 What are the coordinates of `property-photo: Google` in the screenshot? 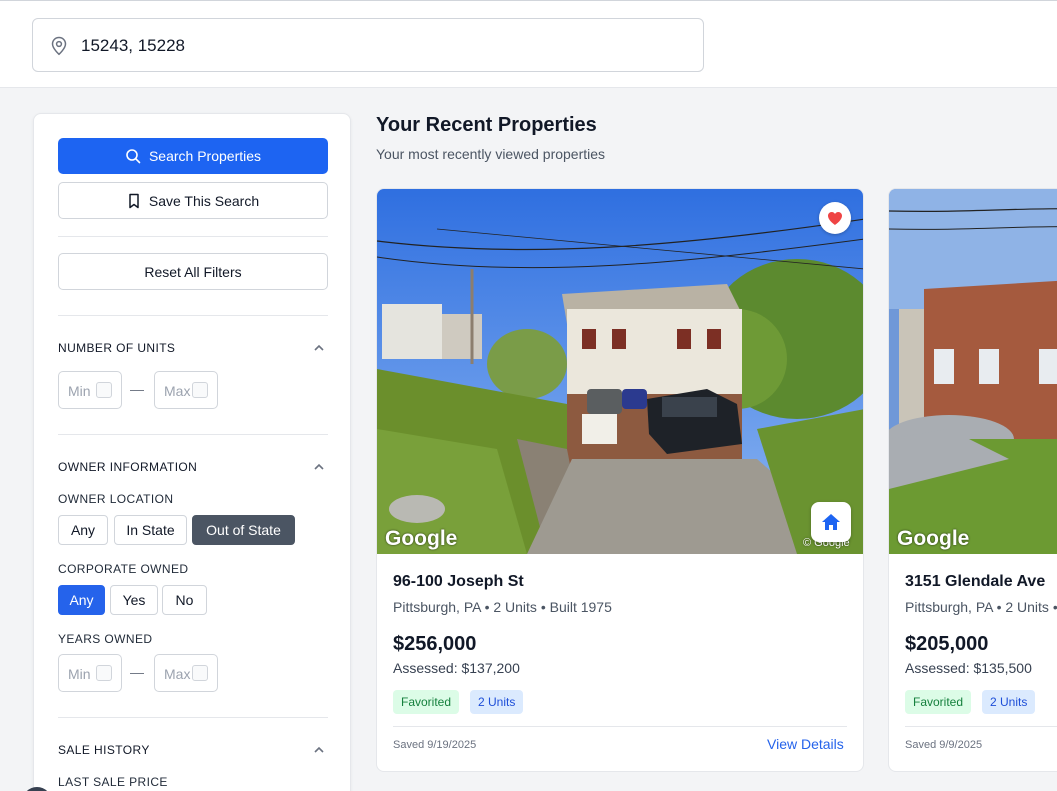 It's located at (973, 371).